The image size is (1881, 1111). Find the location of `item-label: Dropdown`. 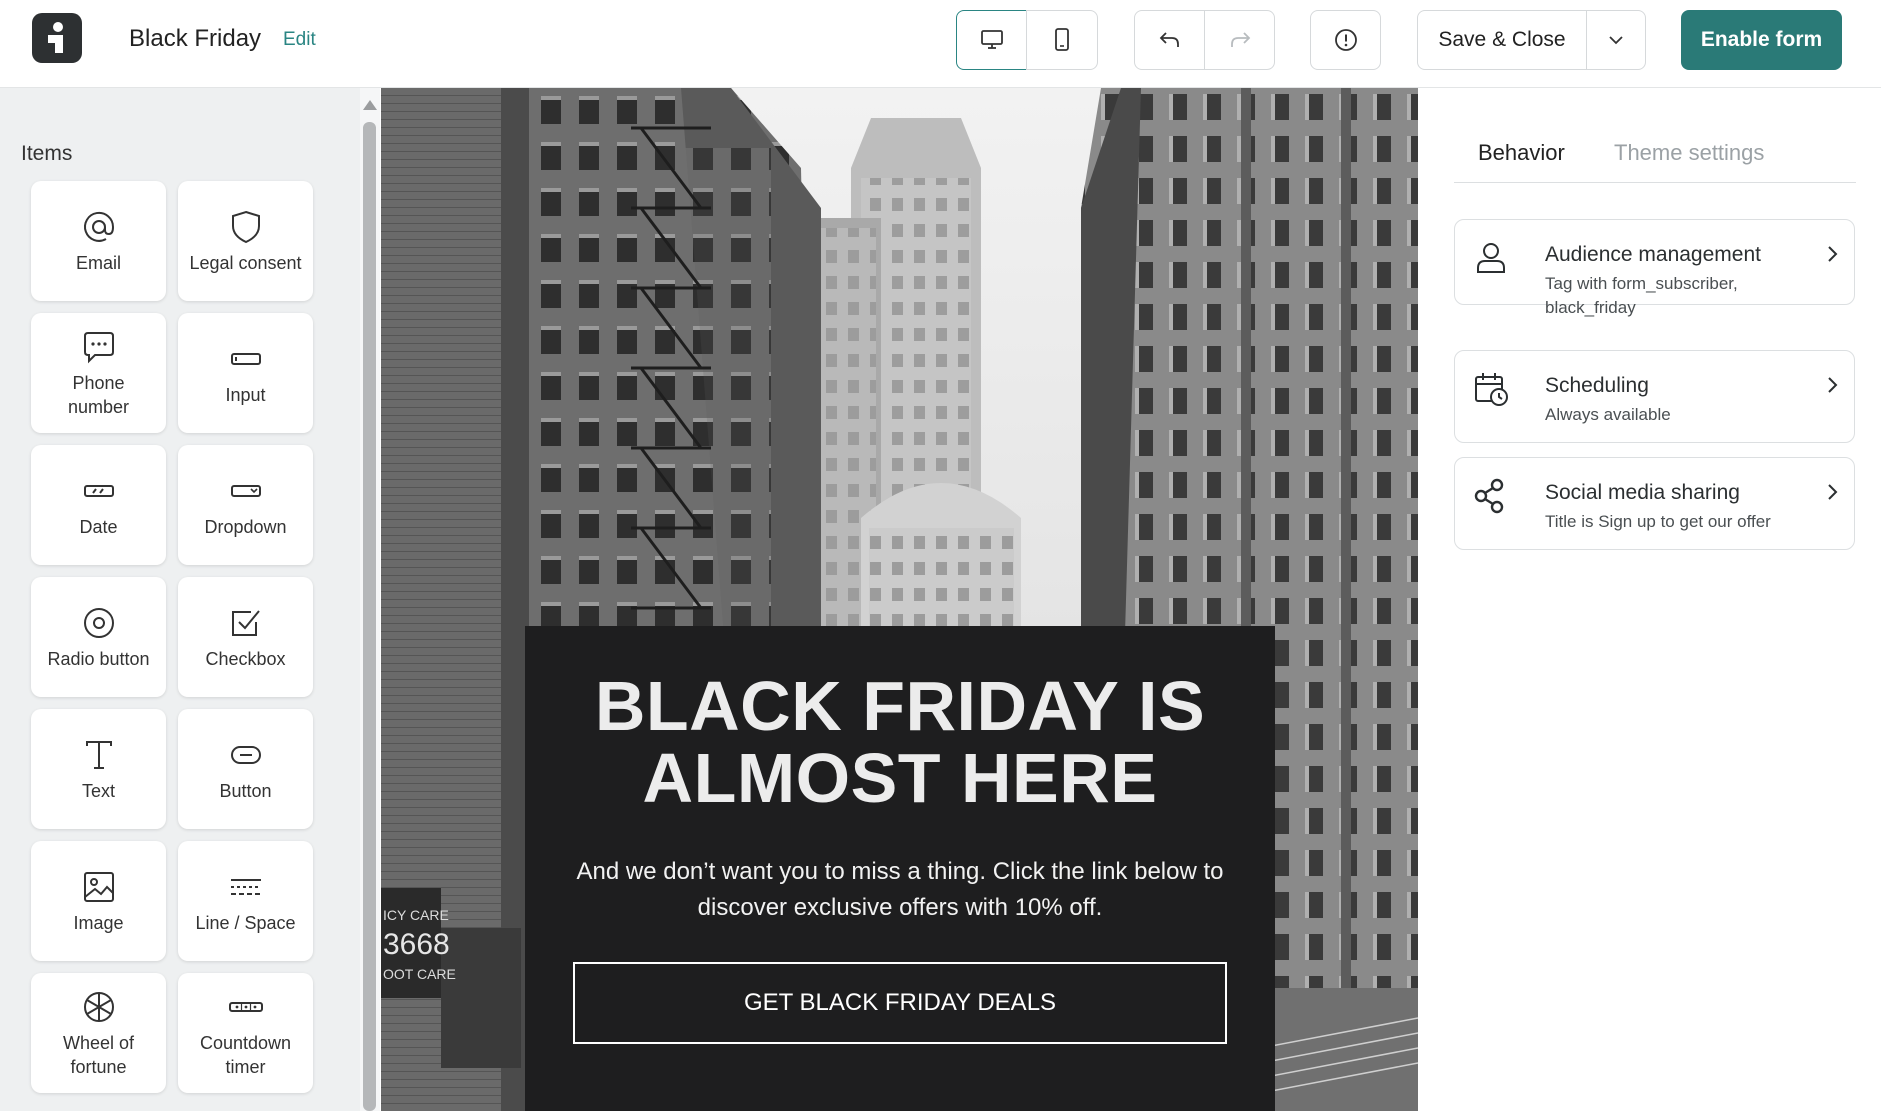

item-label: Dropdown is located at coordinates (245, 527).